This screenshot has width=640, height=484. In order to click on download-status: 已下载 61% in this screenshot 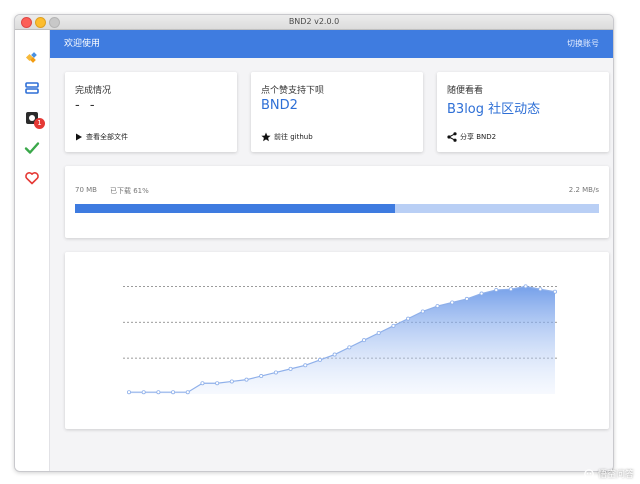, I will do `click(129, 191)`.